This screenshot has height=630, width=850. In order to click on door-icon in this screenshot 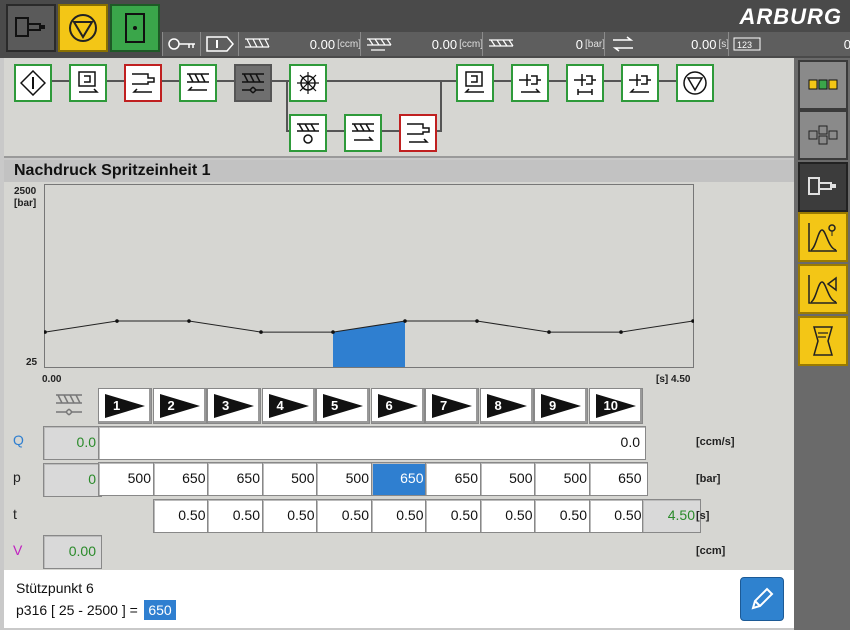, I will do `click(135, 28)`.